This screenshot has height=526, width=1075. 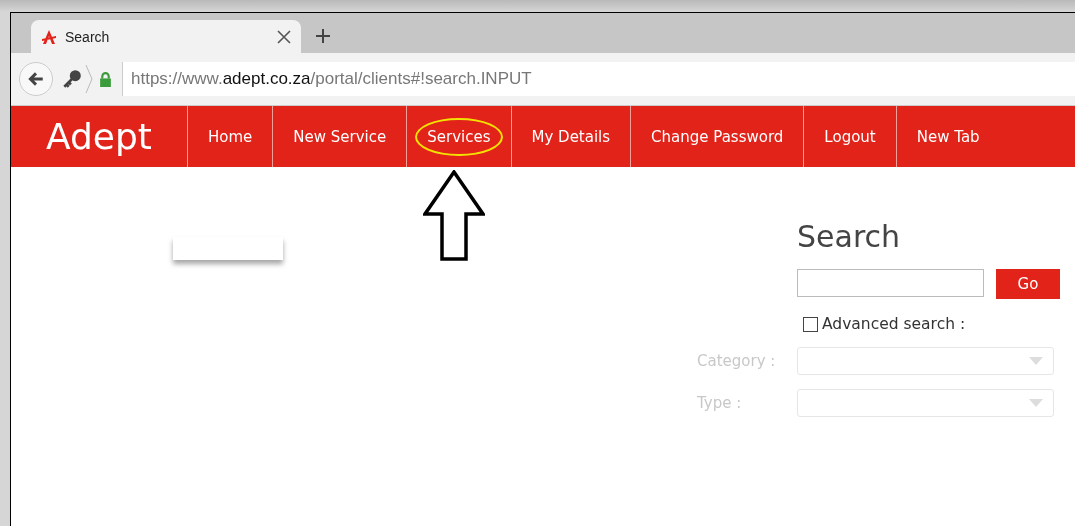 I want to click on key-icon, so click(x=72, y=79).